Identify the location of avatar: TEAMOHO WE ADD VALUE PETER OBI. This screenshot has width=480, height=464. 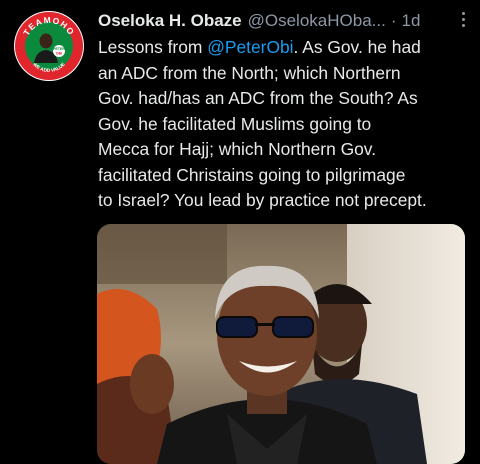
(49, 46).